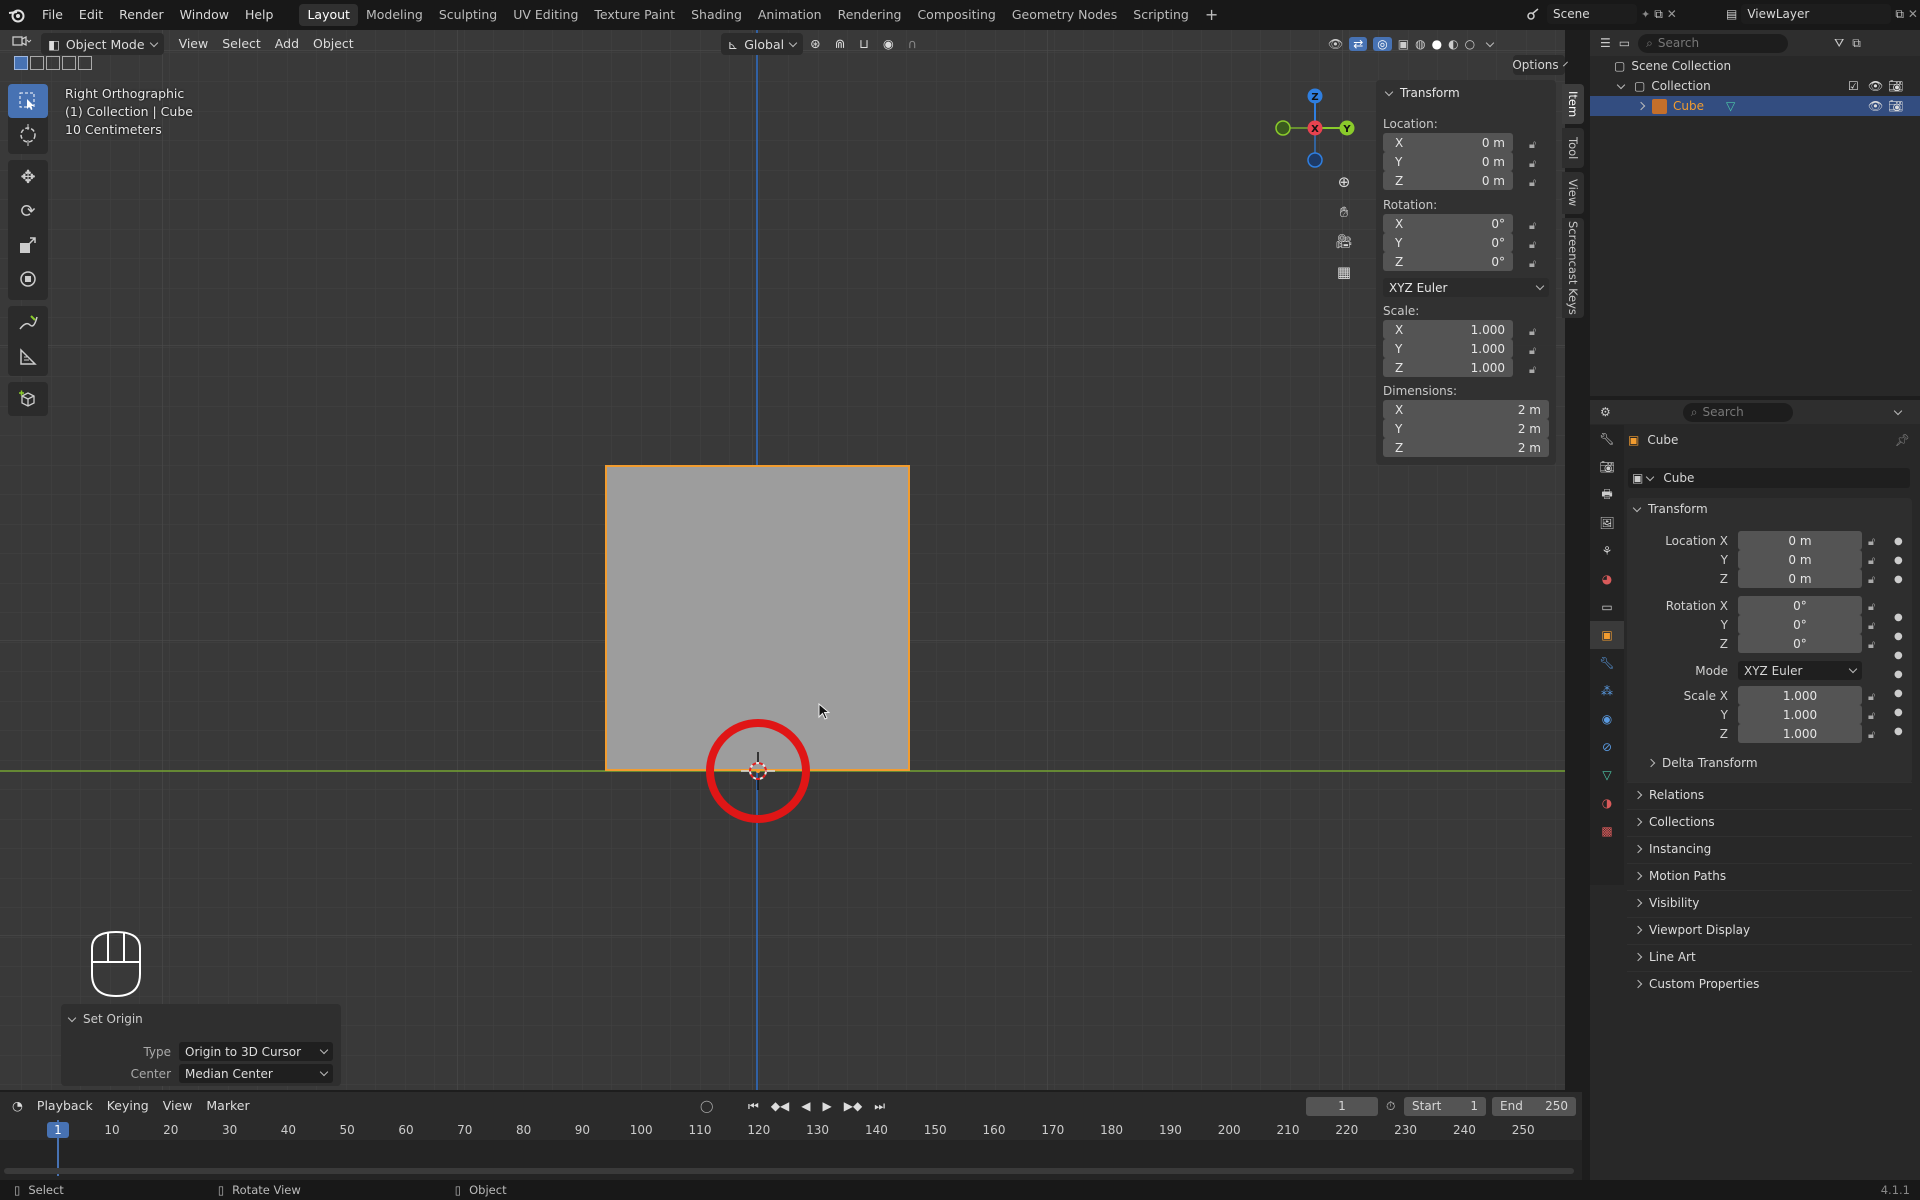  Describe the element at coordinates (1358, 44) in the screenshot. I see `gizmo-toggle-icon: ⇄` at that location.